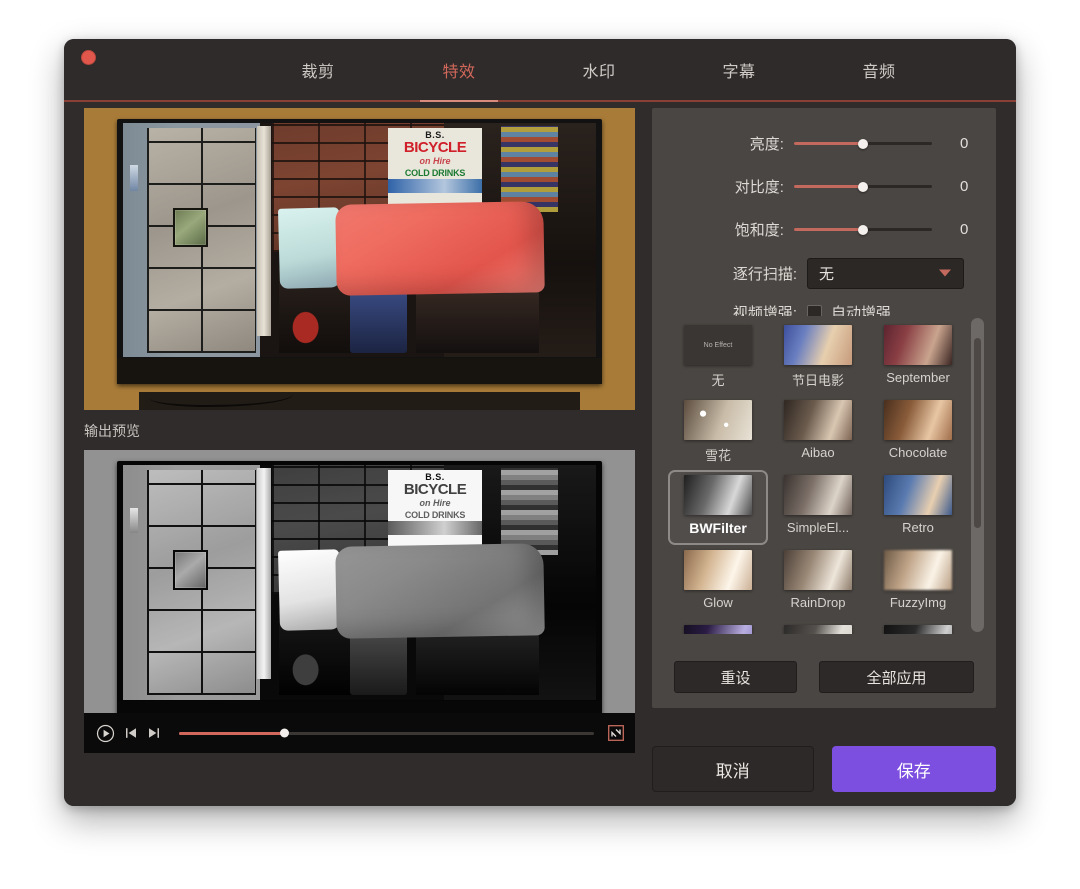  I want to click on adjustment-controls: 亮度: 0 对比度: 0 饱和度: 0 逐行扫描: 无 视频增强: 自动增强, so click(824, 225).